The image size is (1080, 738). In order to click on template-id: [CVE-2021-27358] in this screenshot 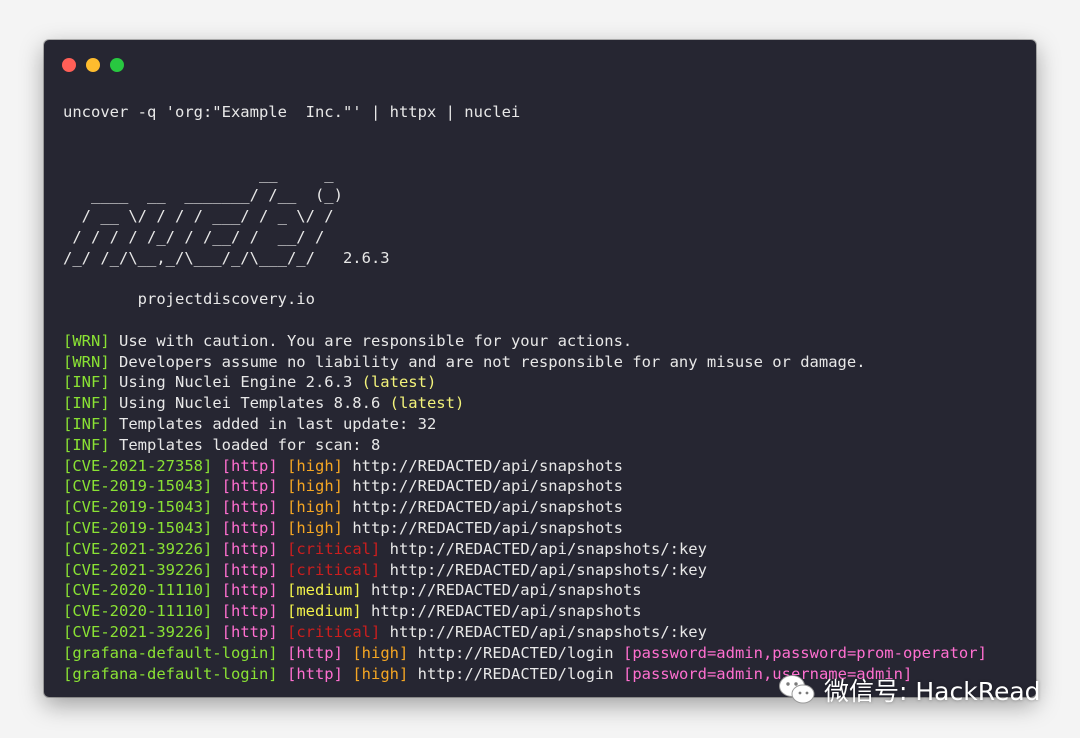, I will do `click(138, 465)`.